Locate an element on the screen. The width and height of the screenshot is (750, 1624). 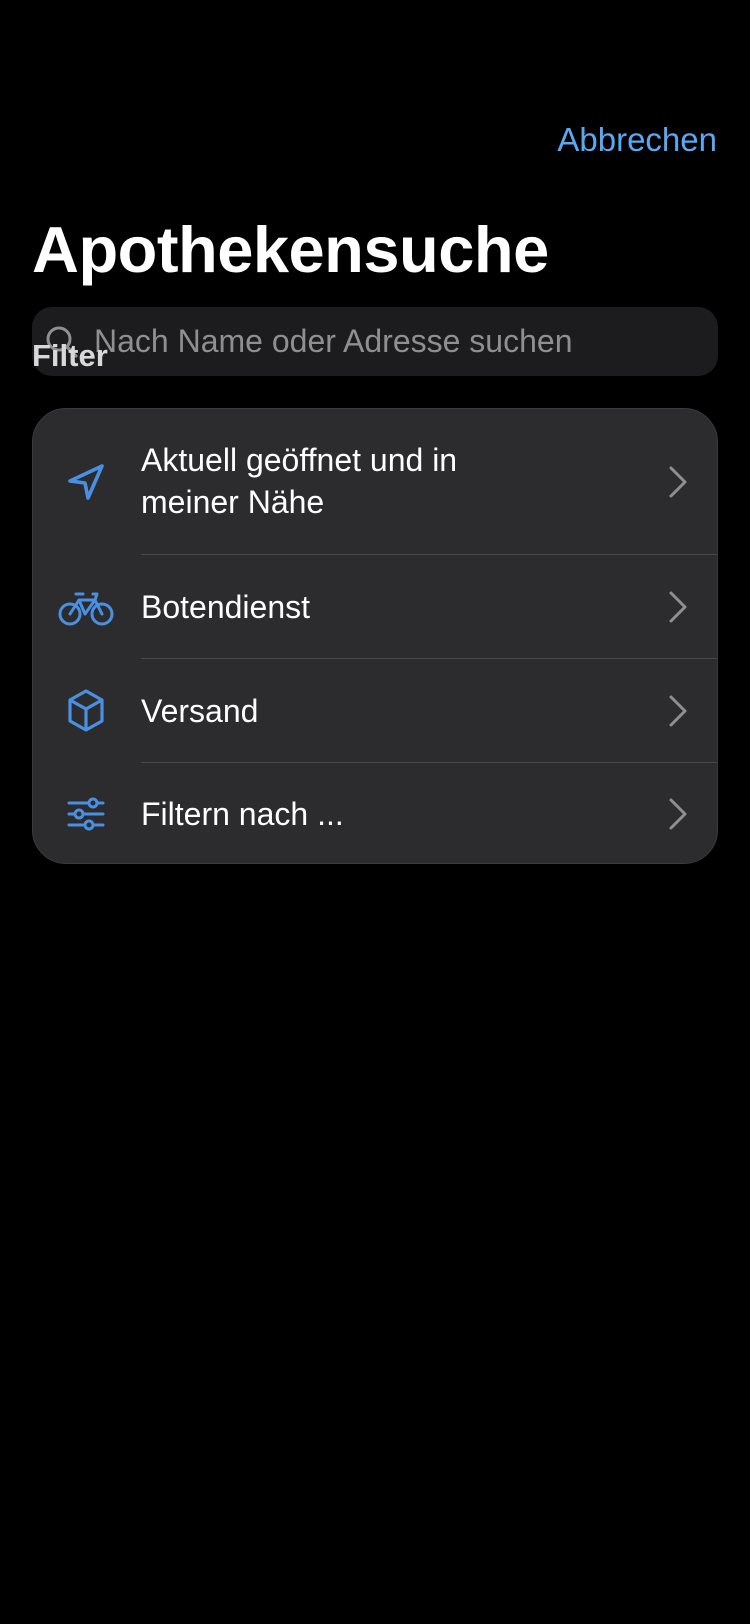
search-input is located at coordinates (397, 341).